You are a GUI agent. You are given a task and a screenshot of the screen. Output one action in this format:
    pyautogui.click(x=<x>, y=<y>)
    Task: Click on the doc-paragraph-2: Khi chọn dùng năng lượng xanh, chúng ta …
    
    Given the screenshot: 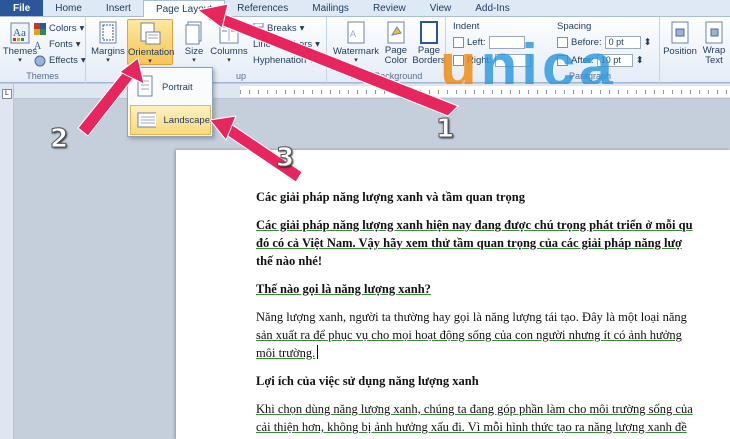 What is the action you would take?
    pyautogui.click(x=491, y=418)
    